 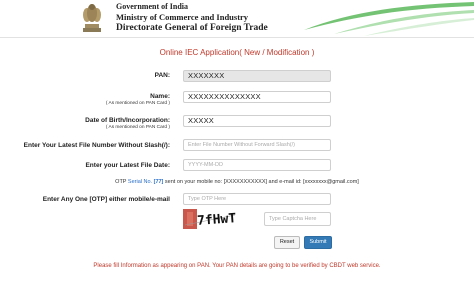 I want to click on captcha-image: 7fHwTj, so click(x=210, y=219).